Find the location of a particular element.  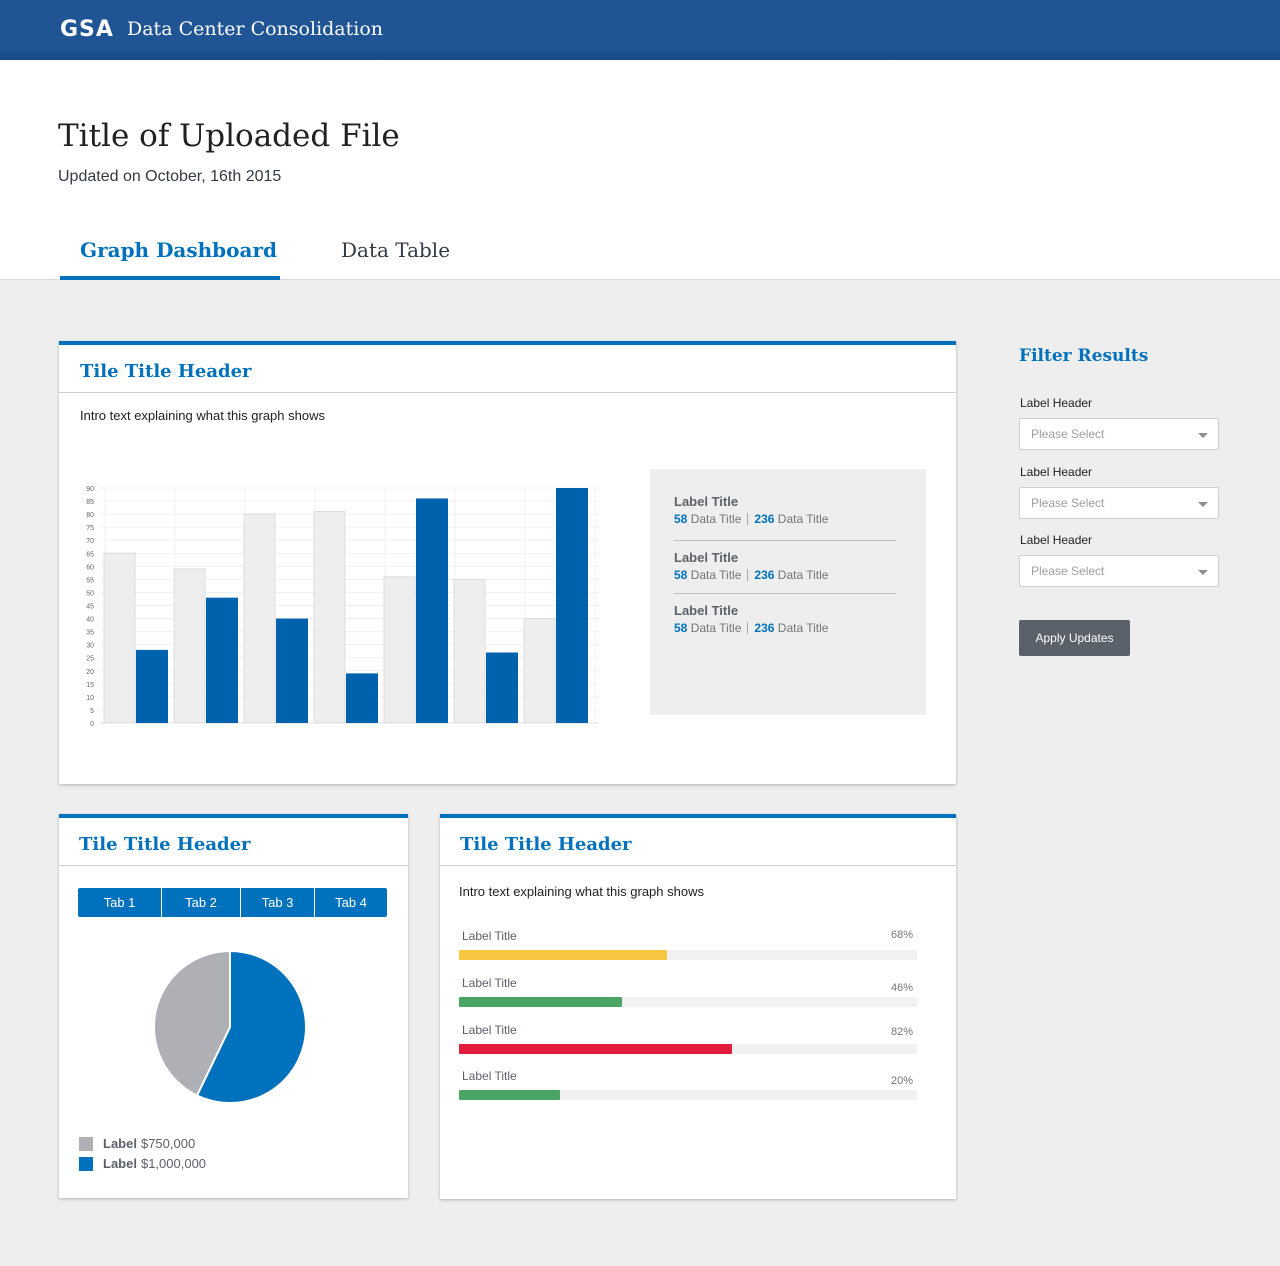

filter-title: Filter Results is located at coordinates (1084, 356).